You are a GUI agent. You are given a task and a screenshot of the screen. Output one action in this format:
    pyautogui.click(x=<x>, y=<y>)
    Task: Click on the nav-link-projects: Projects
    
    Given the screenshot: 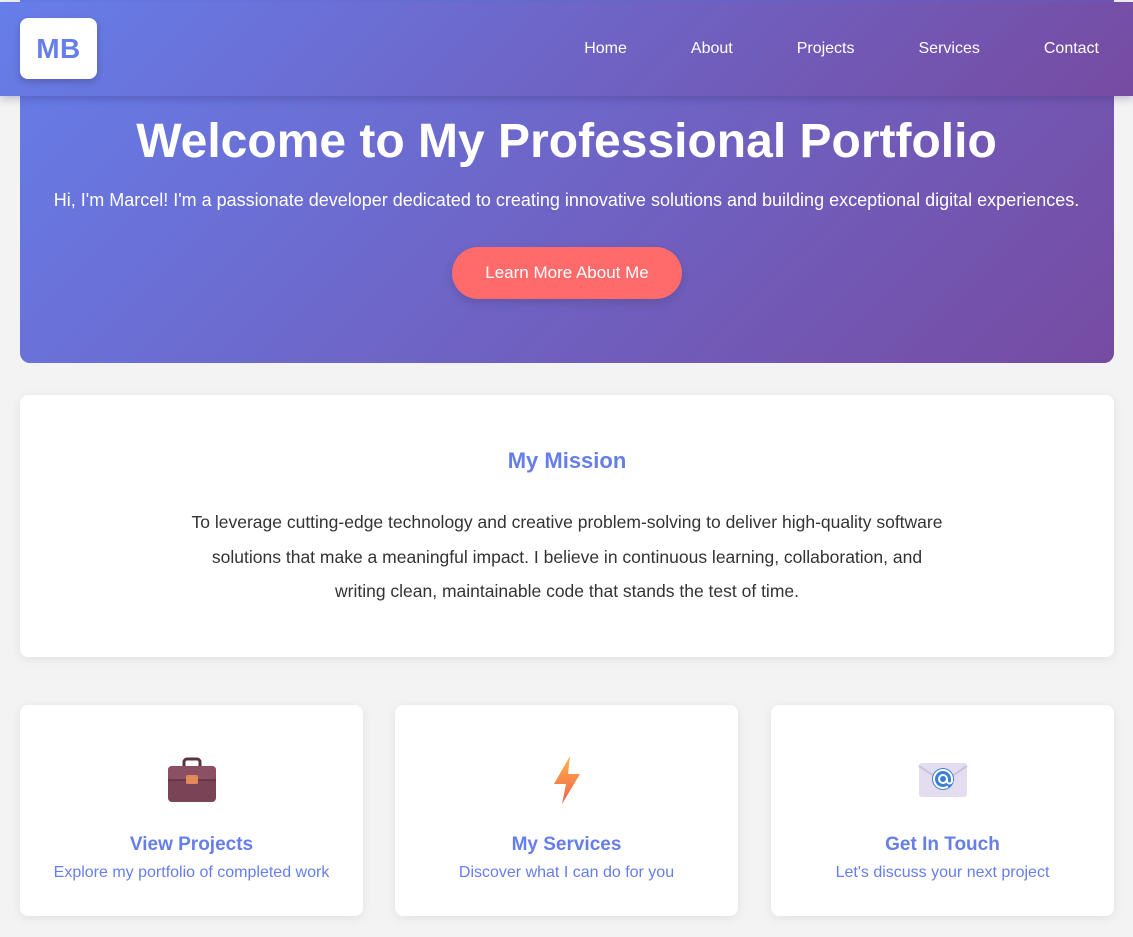 What is the action you would take?
    pyautogui.click(x=826, y=49)
    